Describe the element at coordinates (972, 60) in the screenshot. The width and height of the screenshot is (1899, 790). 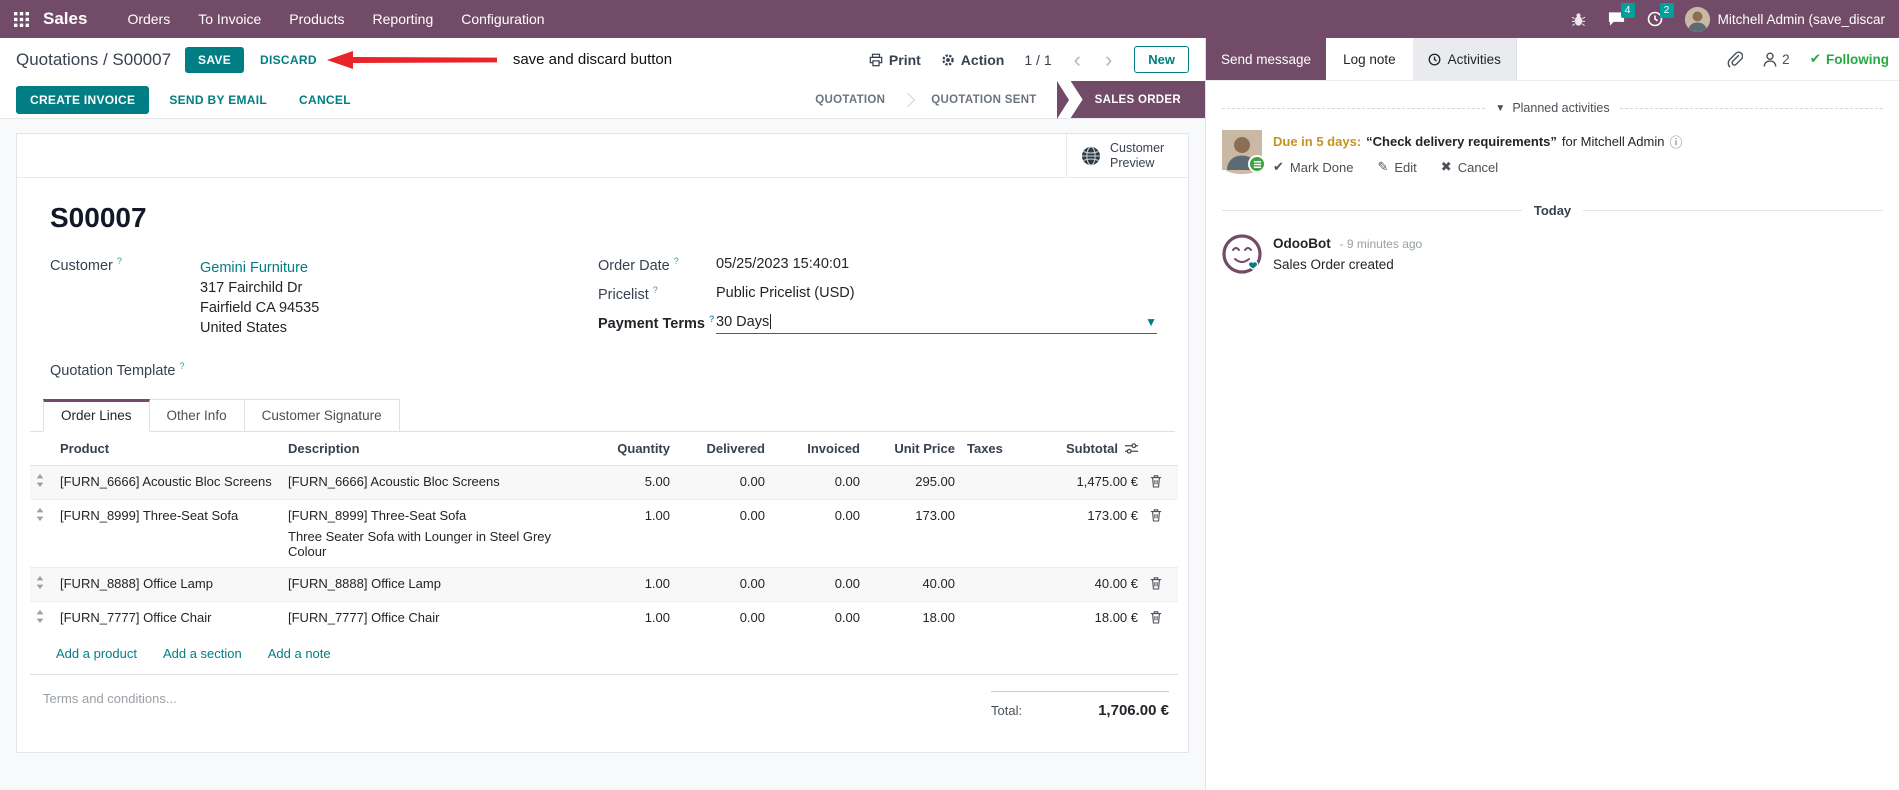
I see `action-button: Action` at that location.